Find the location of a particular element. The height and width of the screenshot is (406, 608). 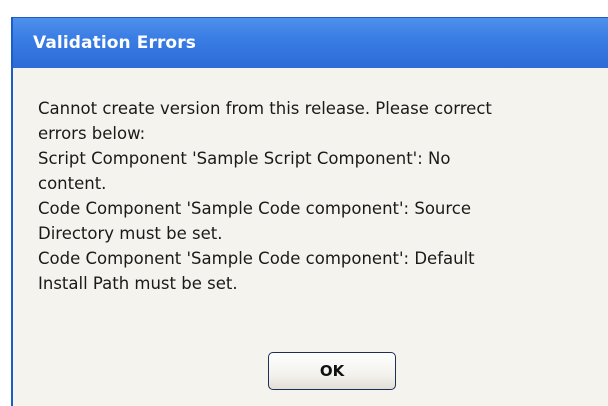

message-line: Directory must be set. is located at coordinates (130, 233).